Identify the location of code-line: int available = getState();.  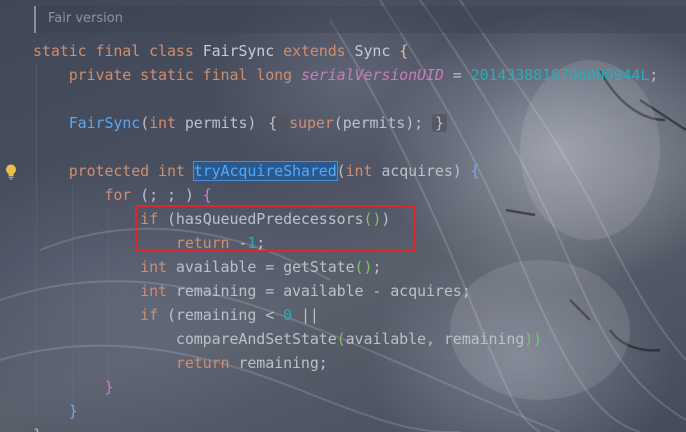
(207, 267).